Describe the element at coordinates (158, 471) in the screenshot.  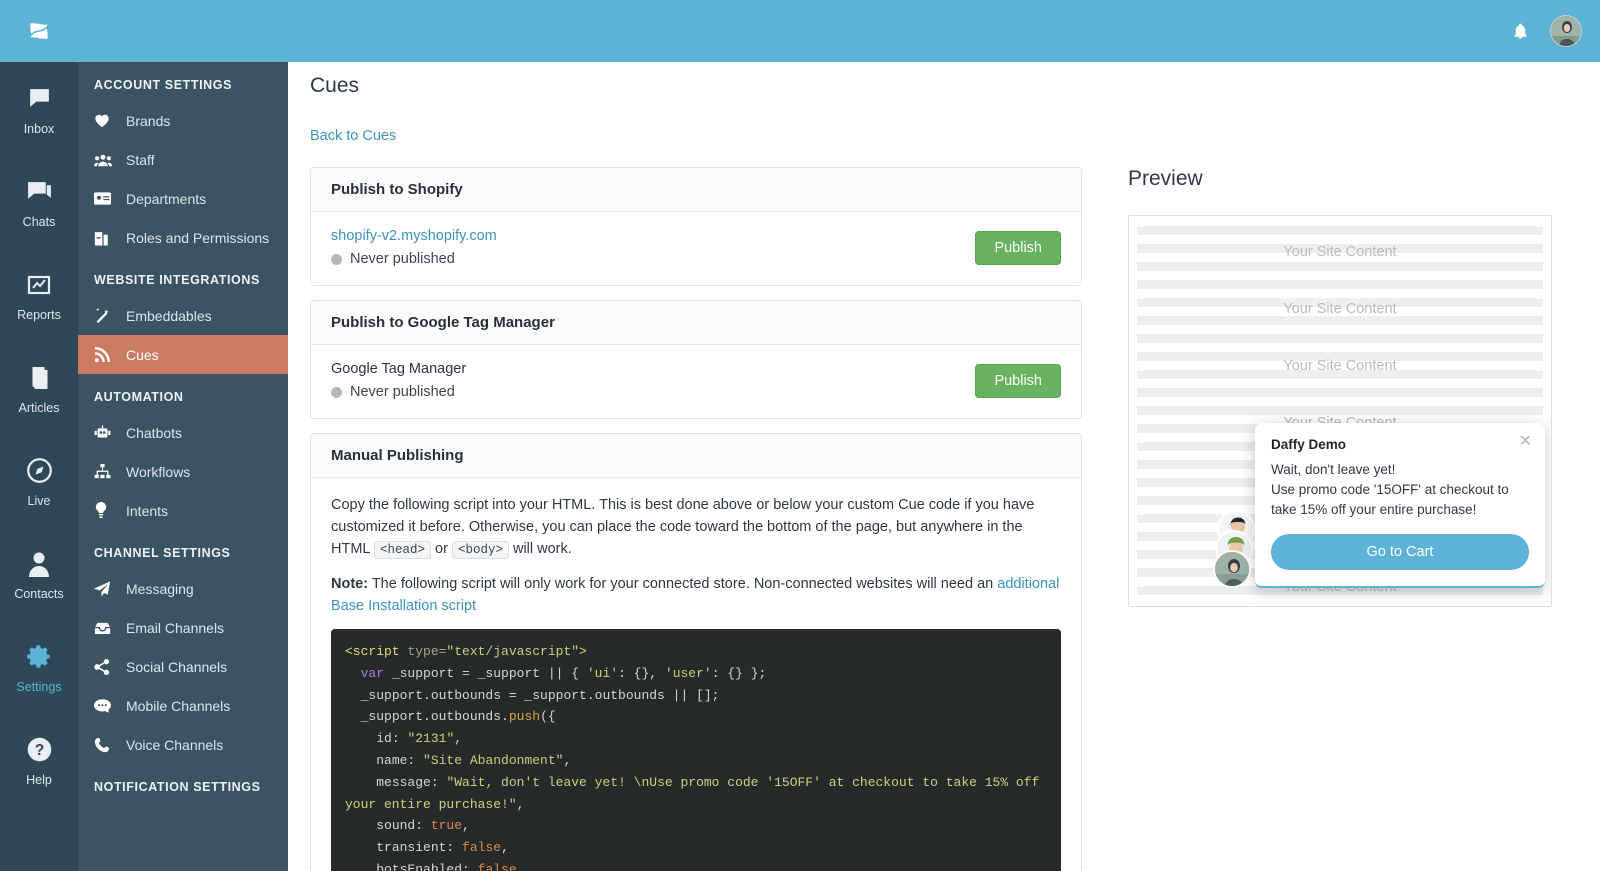
I see `sidebar-item-label: Workflows` at that location.